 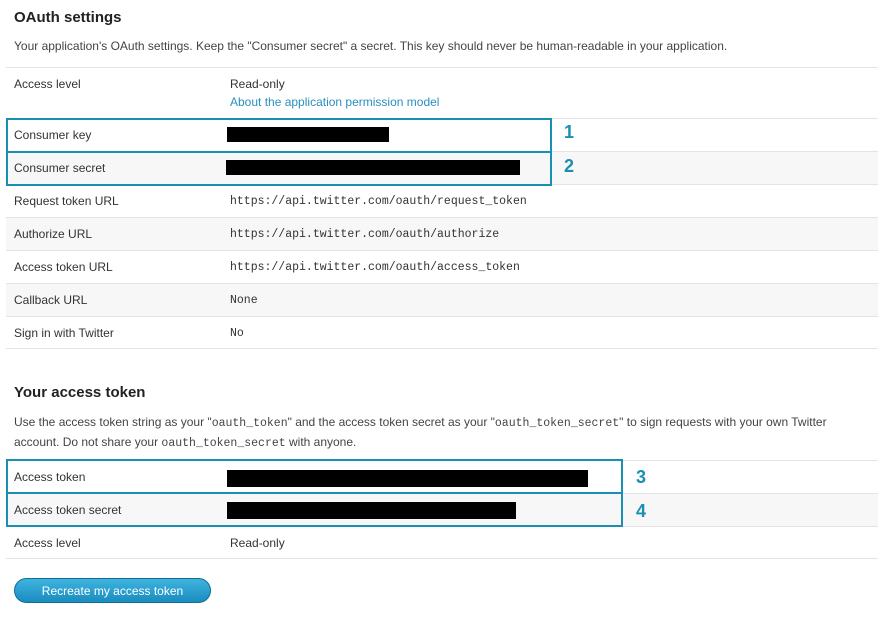 I want to click on access-token-url-label: Access token URL, so click(x=63, y=267).